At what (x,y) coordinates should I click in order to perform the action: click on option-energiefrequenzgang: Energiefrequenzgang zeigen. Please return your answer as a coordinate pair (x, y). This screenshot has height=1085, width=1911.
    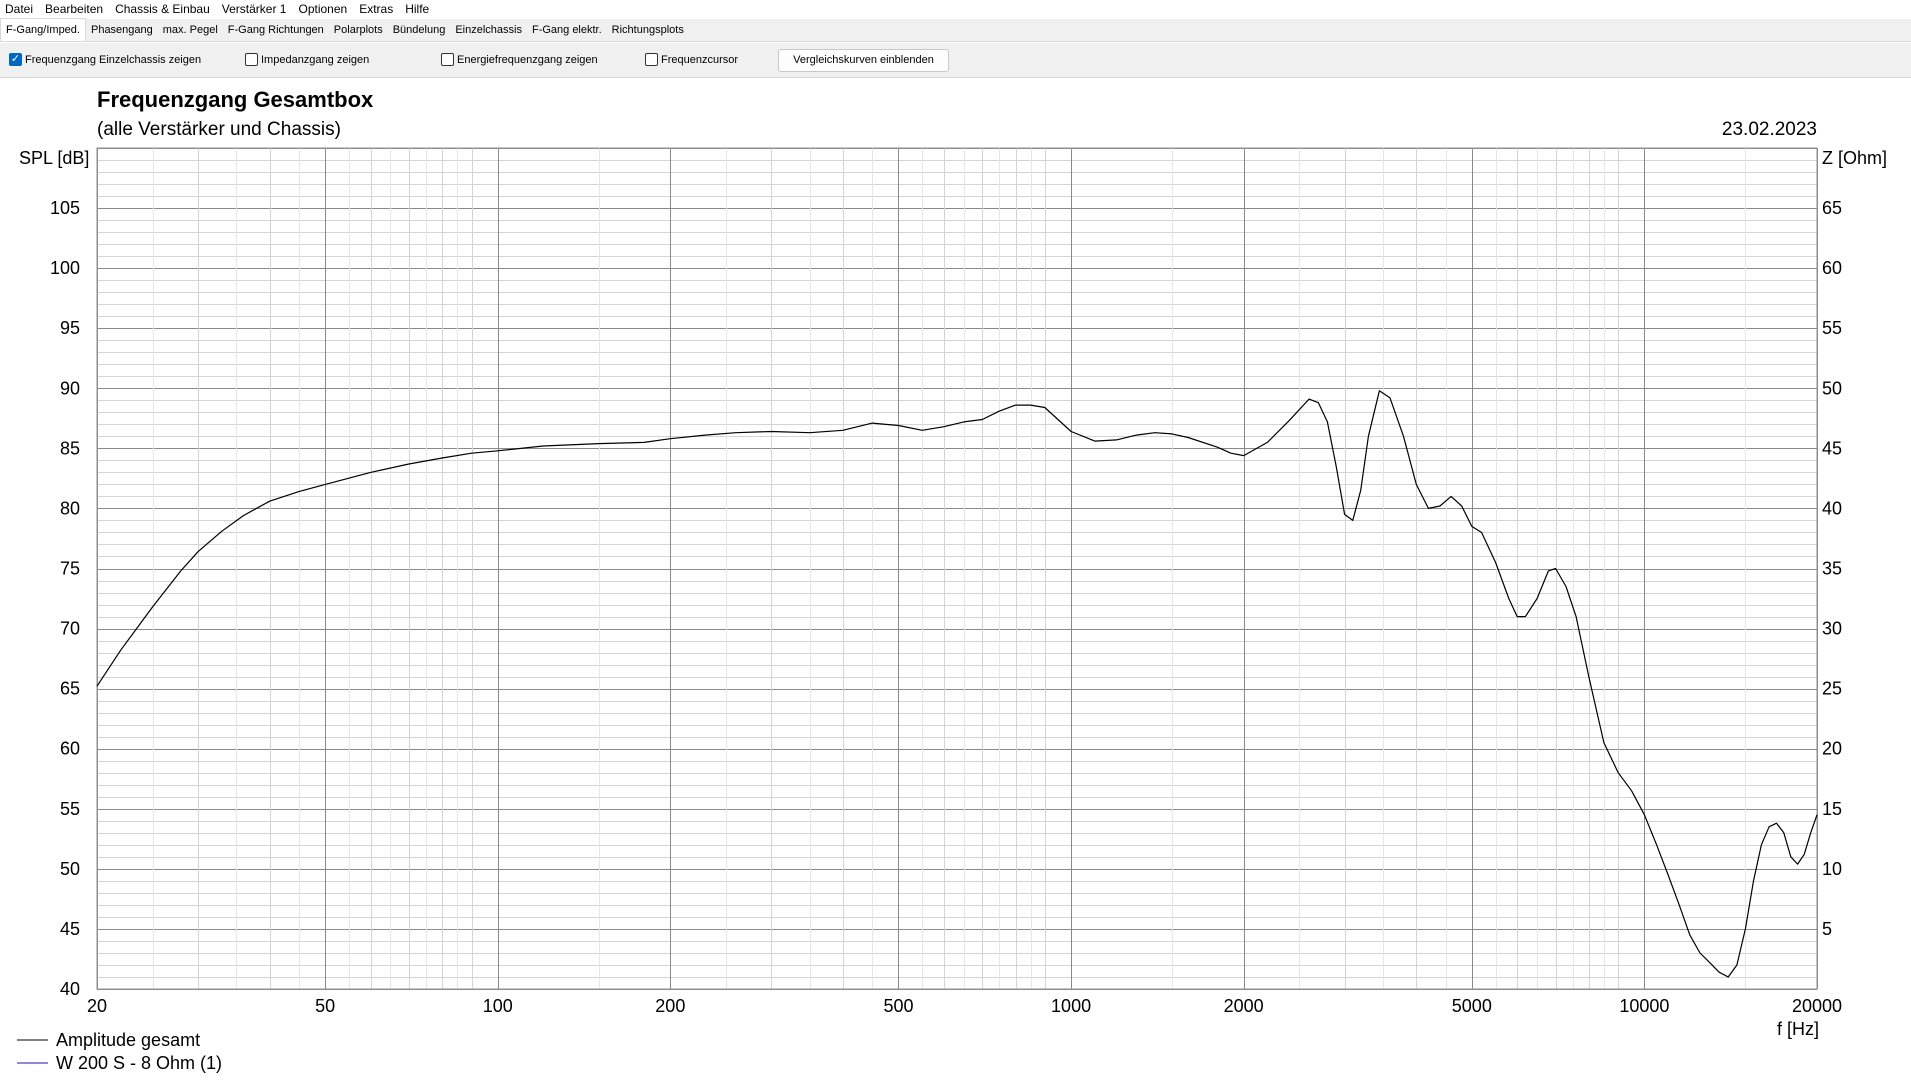
    Looking at the image, I should click on (519, 59).